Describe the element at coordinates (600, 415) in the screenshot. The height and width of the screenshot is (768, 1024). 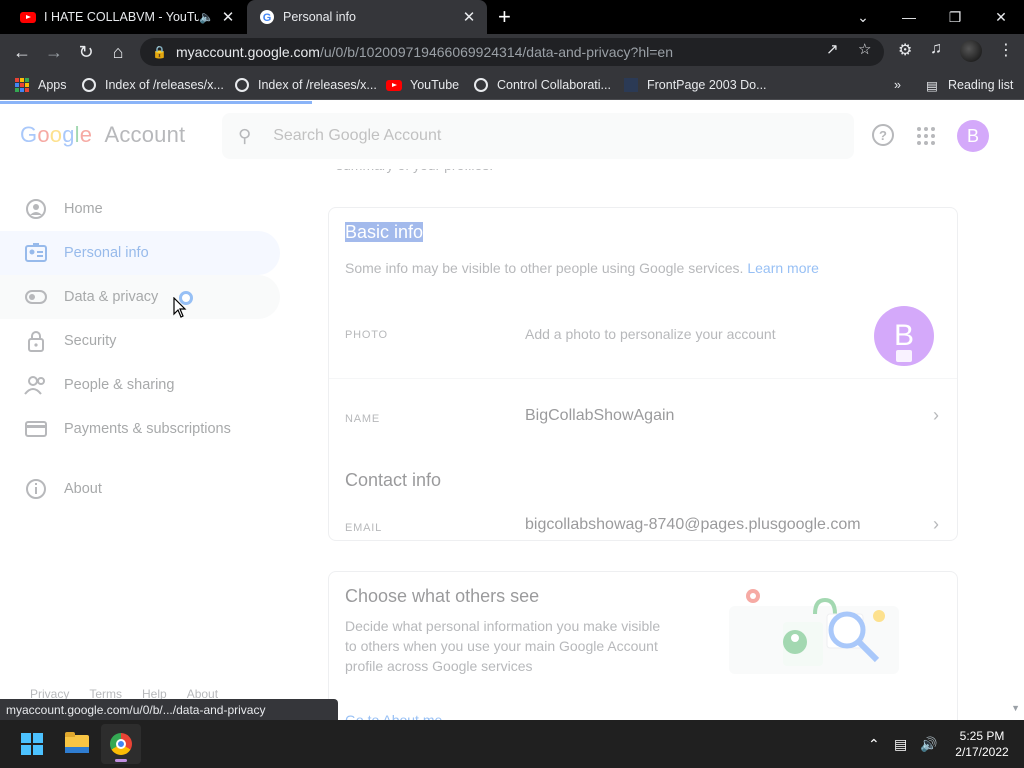
I see `name-value: BigCollabShowAgain` at that location.